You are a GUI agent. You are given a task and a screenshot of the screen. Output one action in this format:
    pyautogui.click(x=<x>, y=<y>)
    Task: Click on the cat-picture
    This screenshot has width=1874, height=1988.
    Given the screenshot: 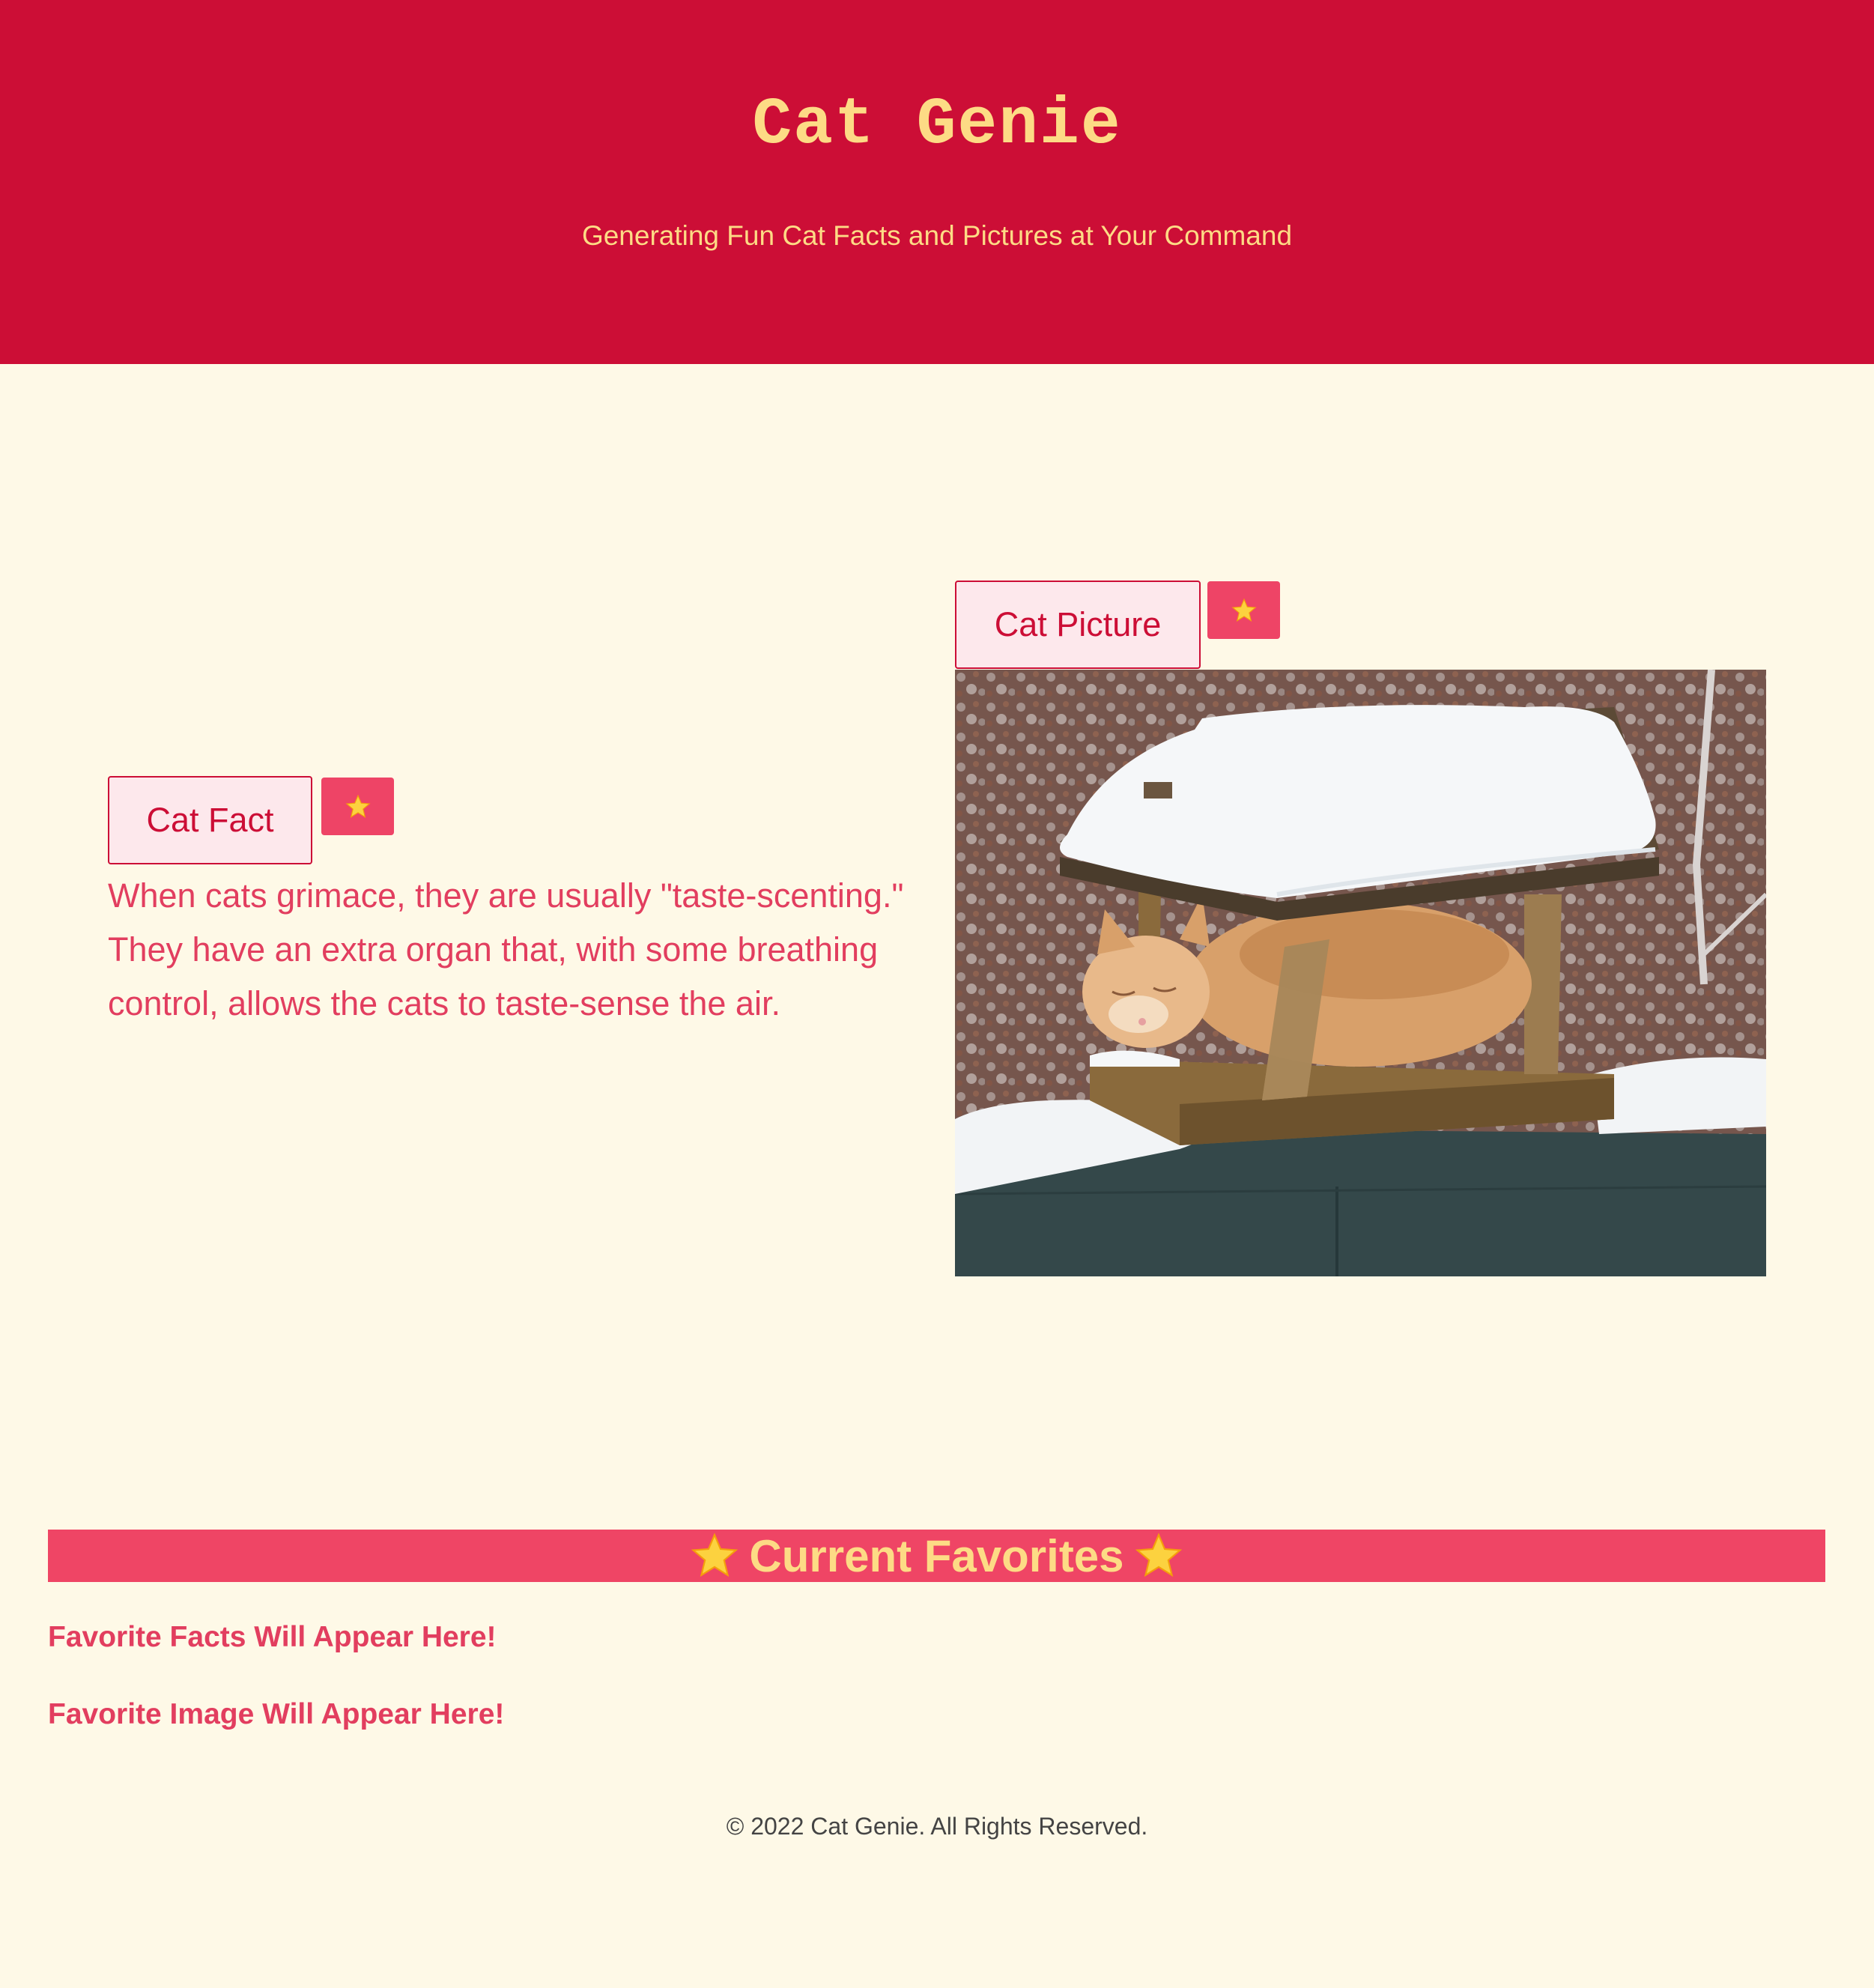 What is the action you would take?
    pyautogui.click(x=1360, y=973)
    